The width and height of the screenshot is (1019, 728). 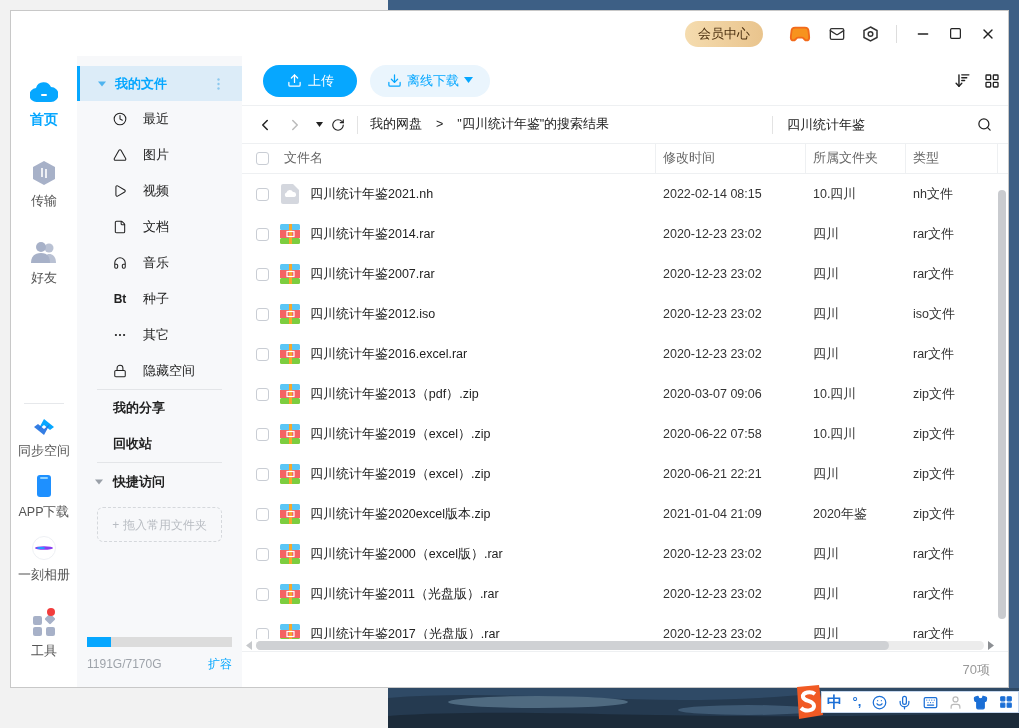 What do you see at coordinates (372, 194) in the screenshot?
I see `file-name: 四川统计年鉴2021.nh` at bounding box center [372, 194].